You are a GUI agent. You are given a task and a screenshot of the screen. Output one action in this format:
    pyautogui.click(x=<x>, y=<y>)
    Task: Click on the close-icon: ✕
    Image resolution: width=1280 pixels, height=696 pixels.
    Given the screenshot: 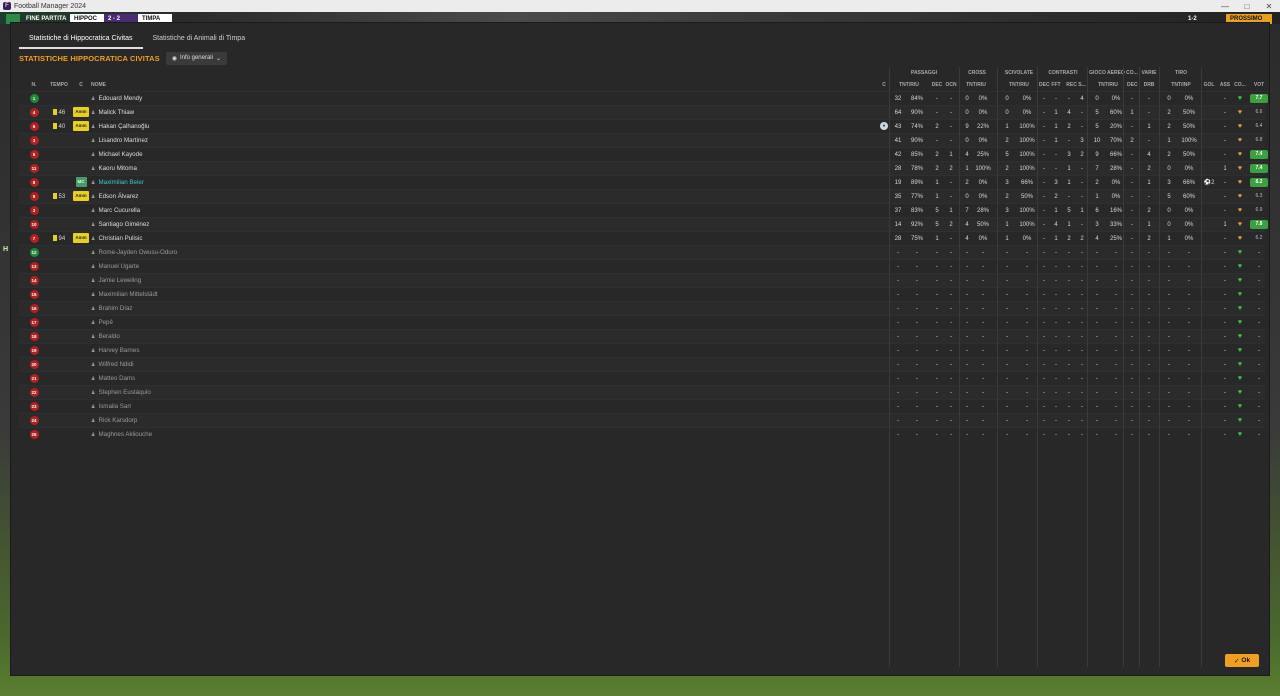 What is the action you would take?
    pyautogui.click(x=1269, y=6)
    